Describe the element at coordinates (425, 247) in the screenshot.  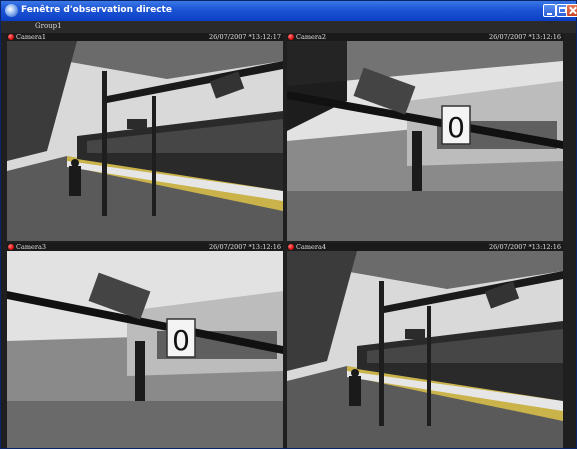
I see `camera-header: Camera4 26/07/2007 *13:12:16` at that location.